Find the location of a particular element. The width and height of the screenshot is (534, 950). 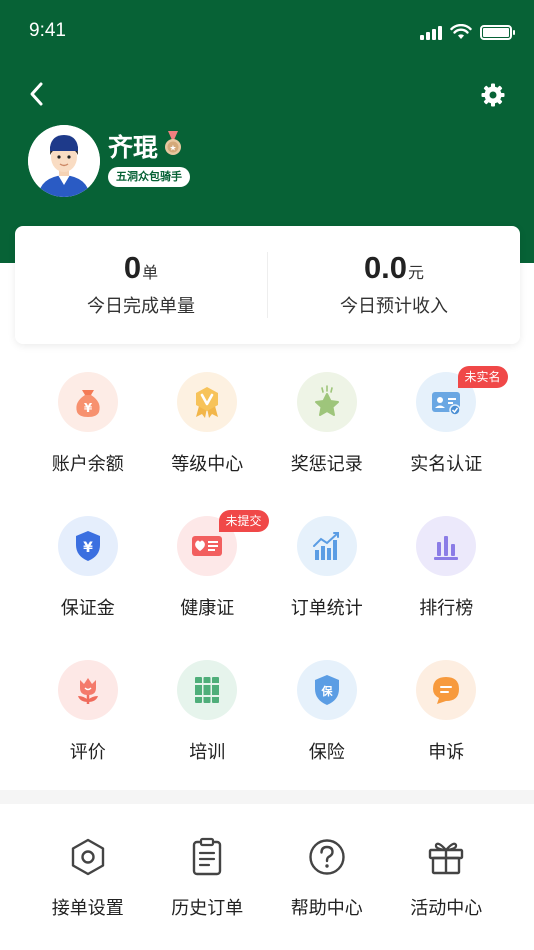

settings-gear-icon is located at coordinates (493, 95).